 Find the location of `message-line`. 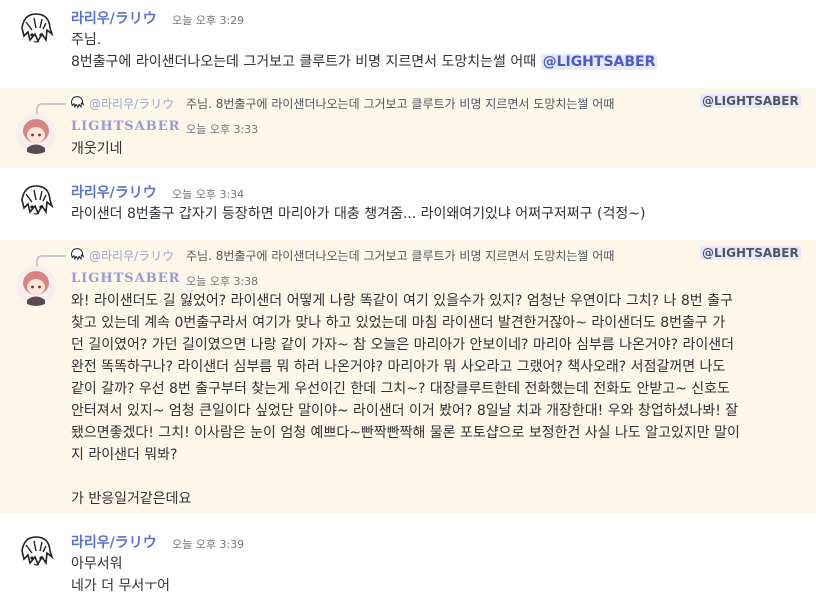

message-line is located at coordinates (427, 477).